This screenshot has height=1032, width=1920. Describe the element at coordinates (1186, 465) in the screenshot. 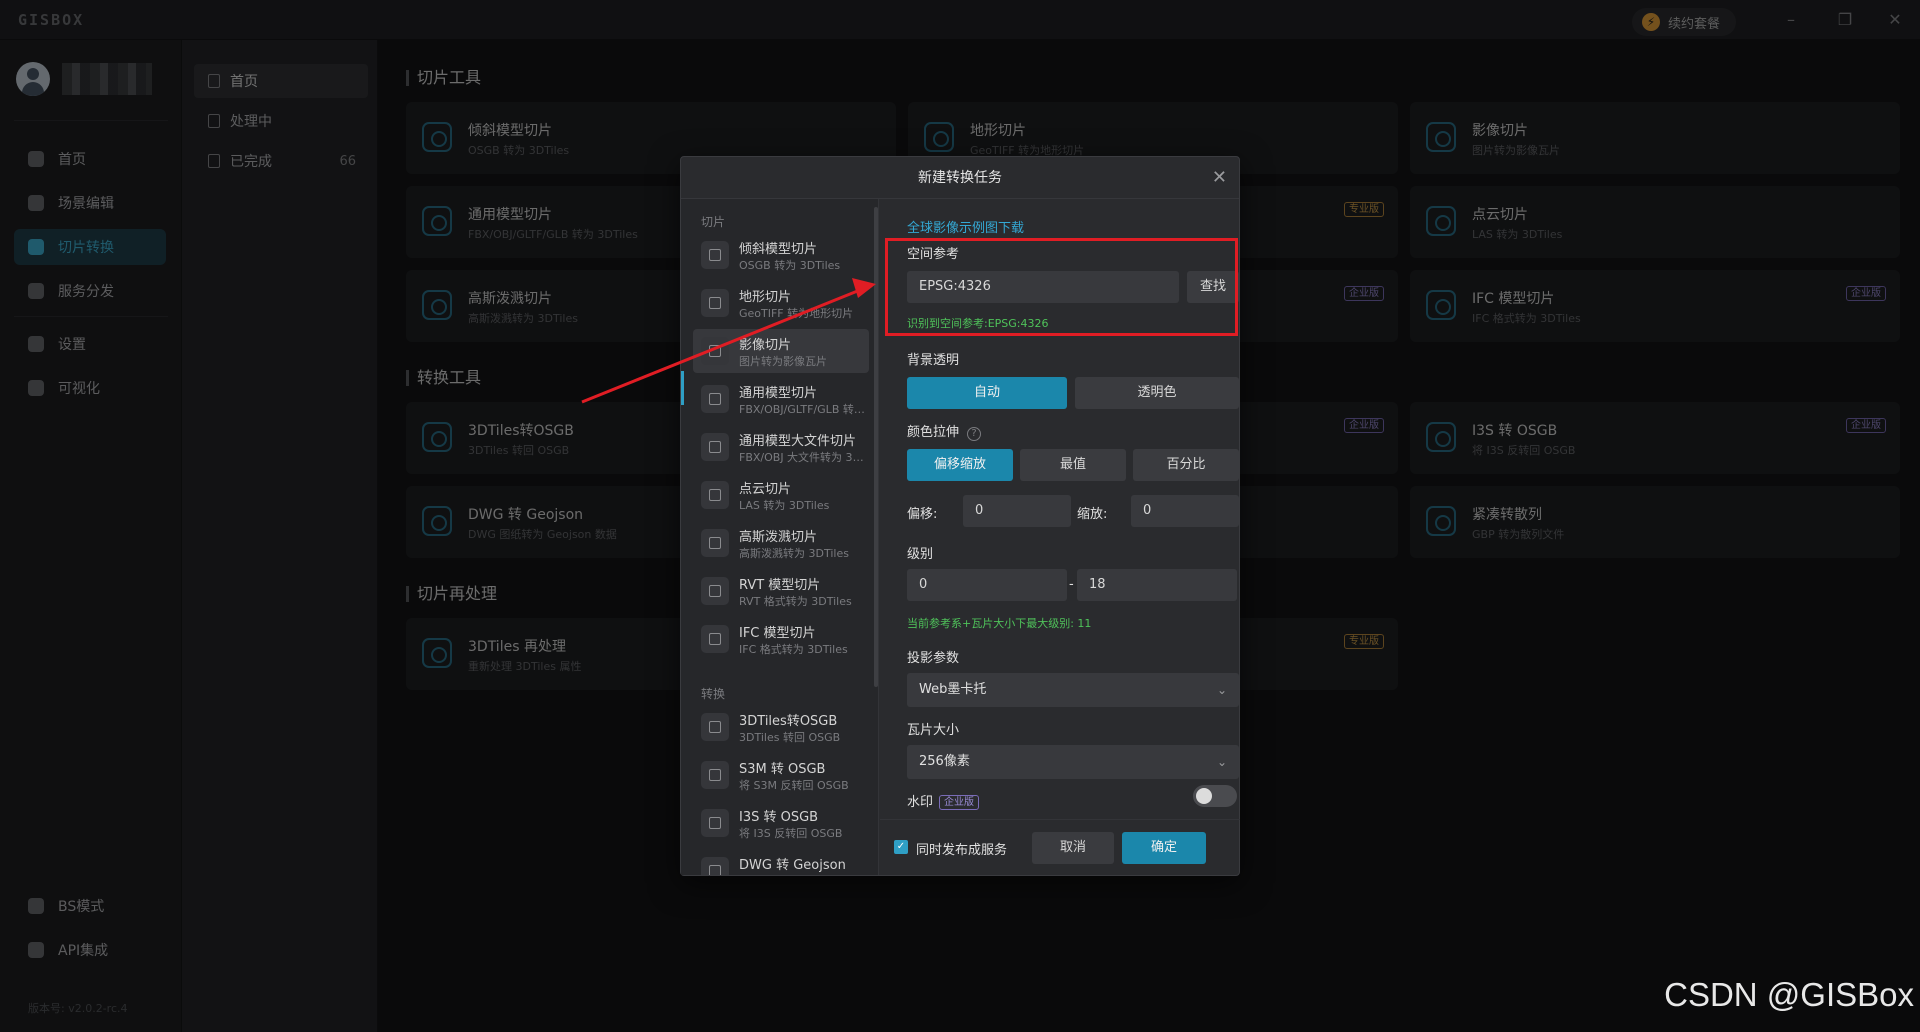

I see `stretch-option-percent: 百分比` at that location.